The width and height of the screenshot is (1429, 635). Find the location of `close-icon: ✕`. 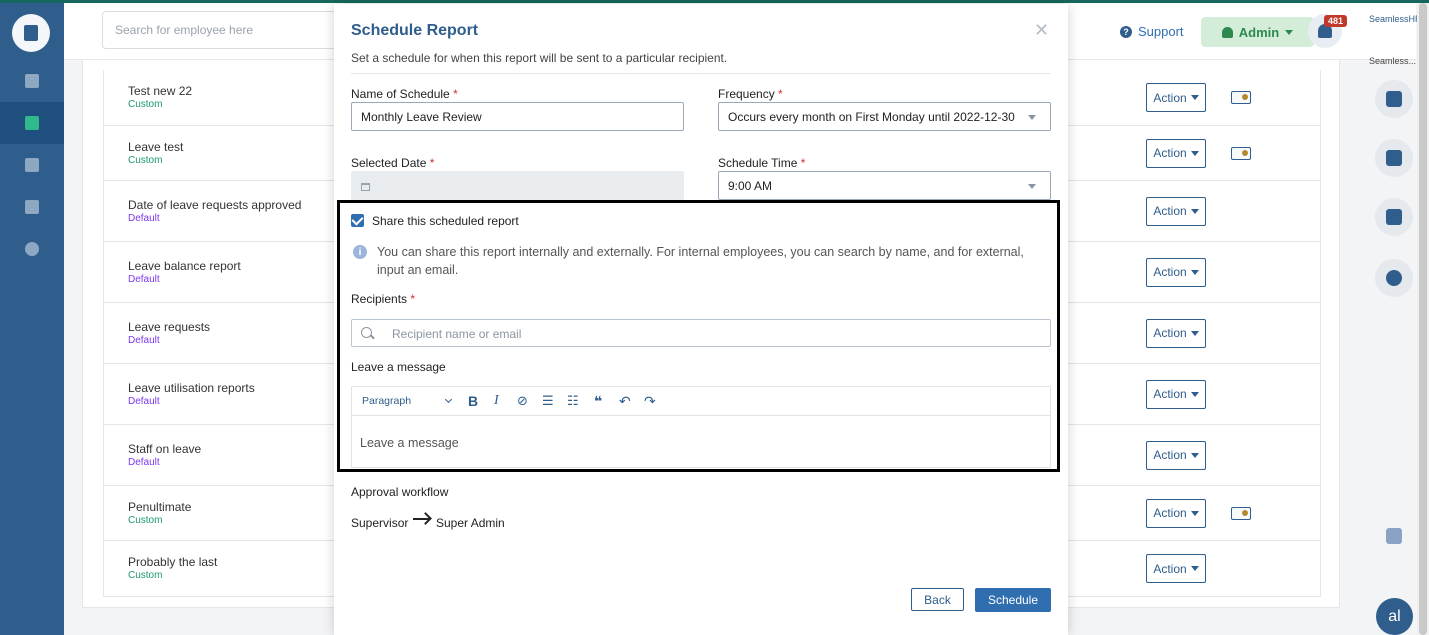

close-icon: ✕ is located at coordinates (1041, 30).